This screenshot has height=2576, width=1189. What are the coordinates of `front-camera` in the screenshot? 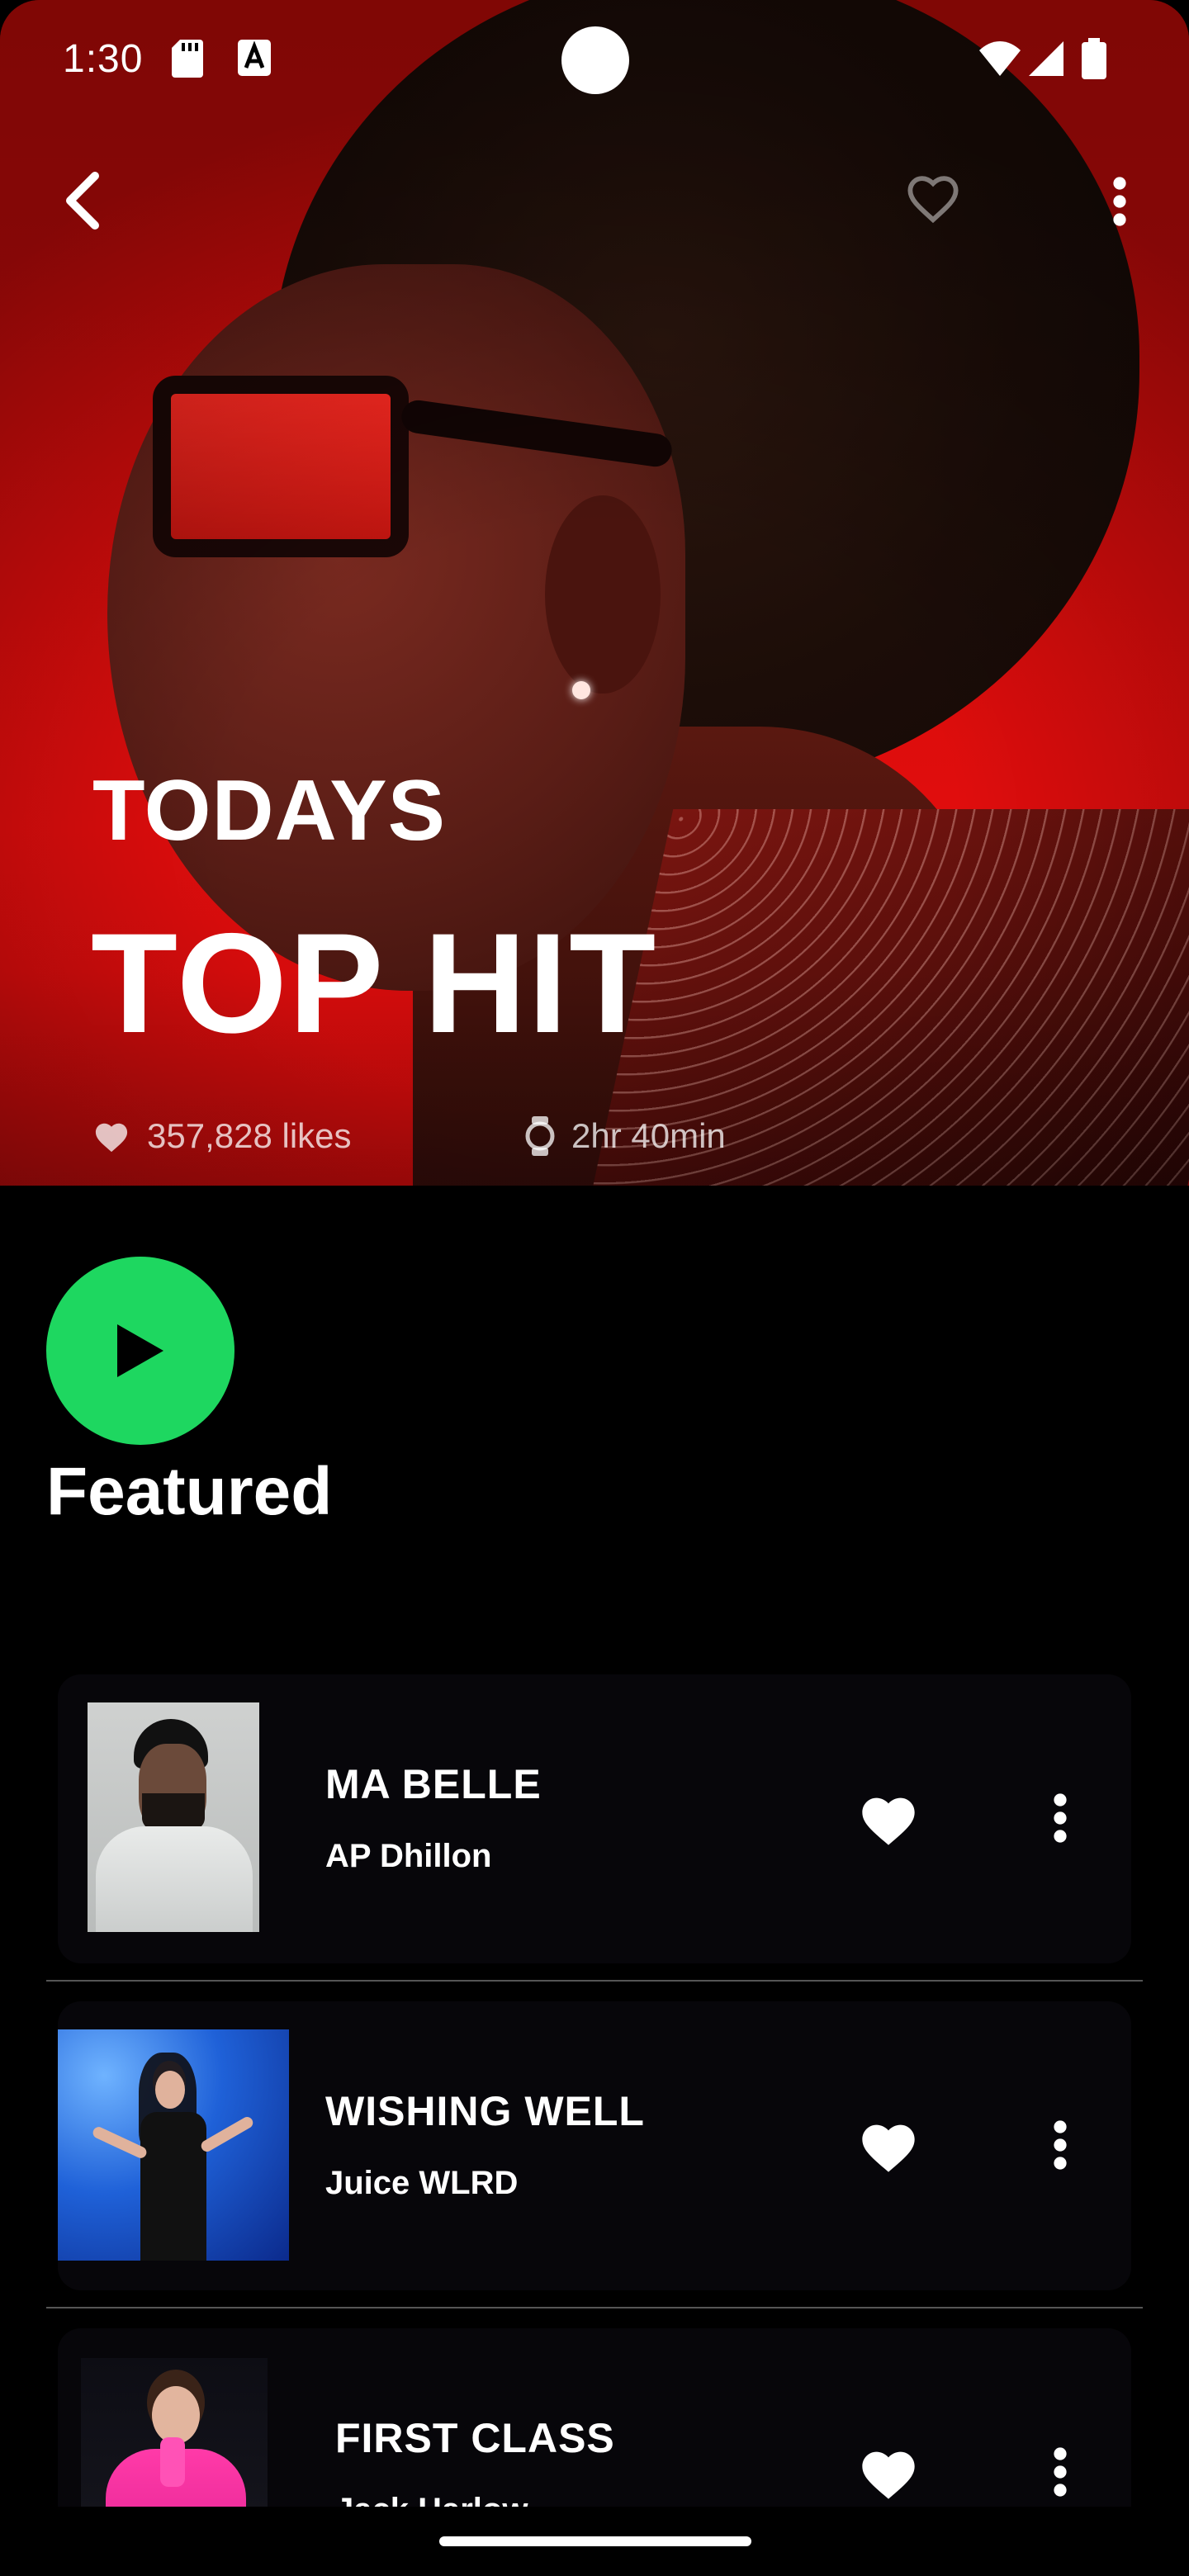 It's located at (595, 60).